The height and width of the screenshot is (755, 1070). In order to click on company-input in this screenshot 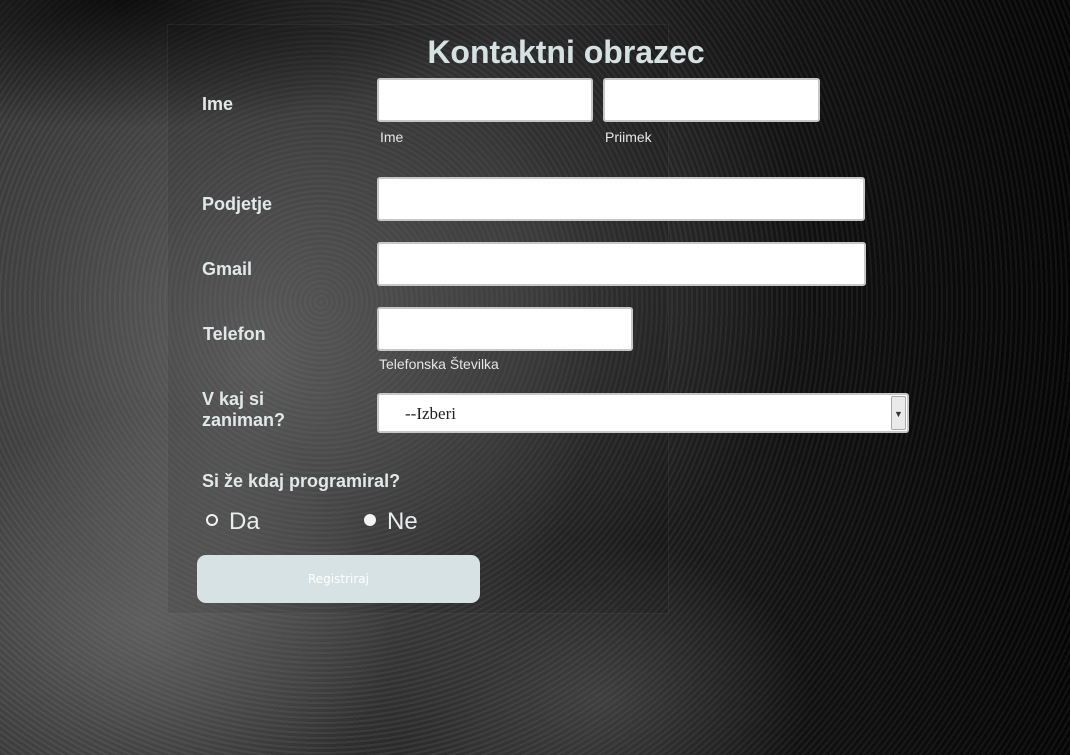, I will do `click(621, 199)`.